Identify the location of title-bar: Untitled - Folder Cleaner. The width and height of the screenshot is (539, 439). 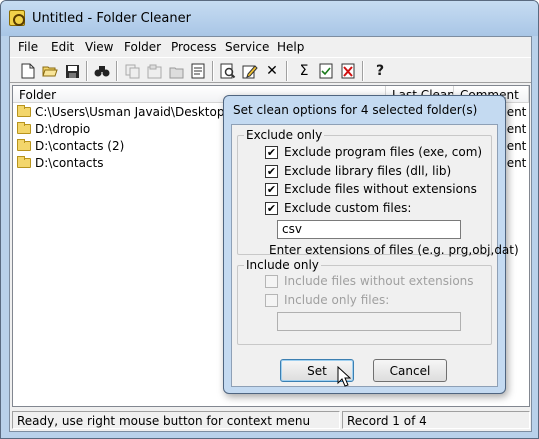
(269, 18).